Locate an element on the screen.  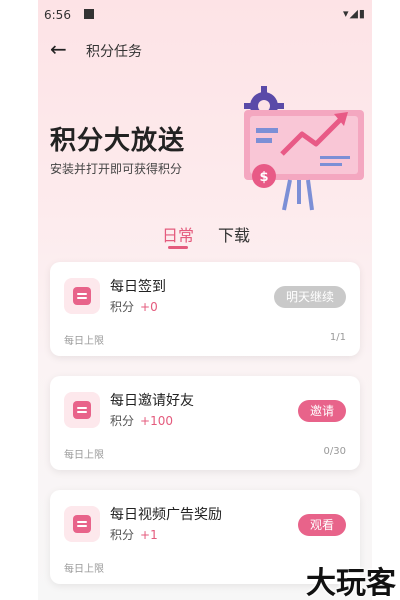
tab-download: 下载 is located at coordinates (234, 234).